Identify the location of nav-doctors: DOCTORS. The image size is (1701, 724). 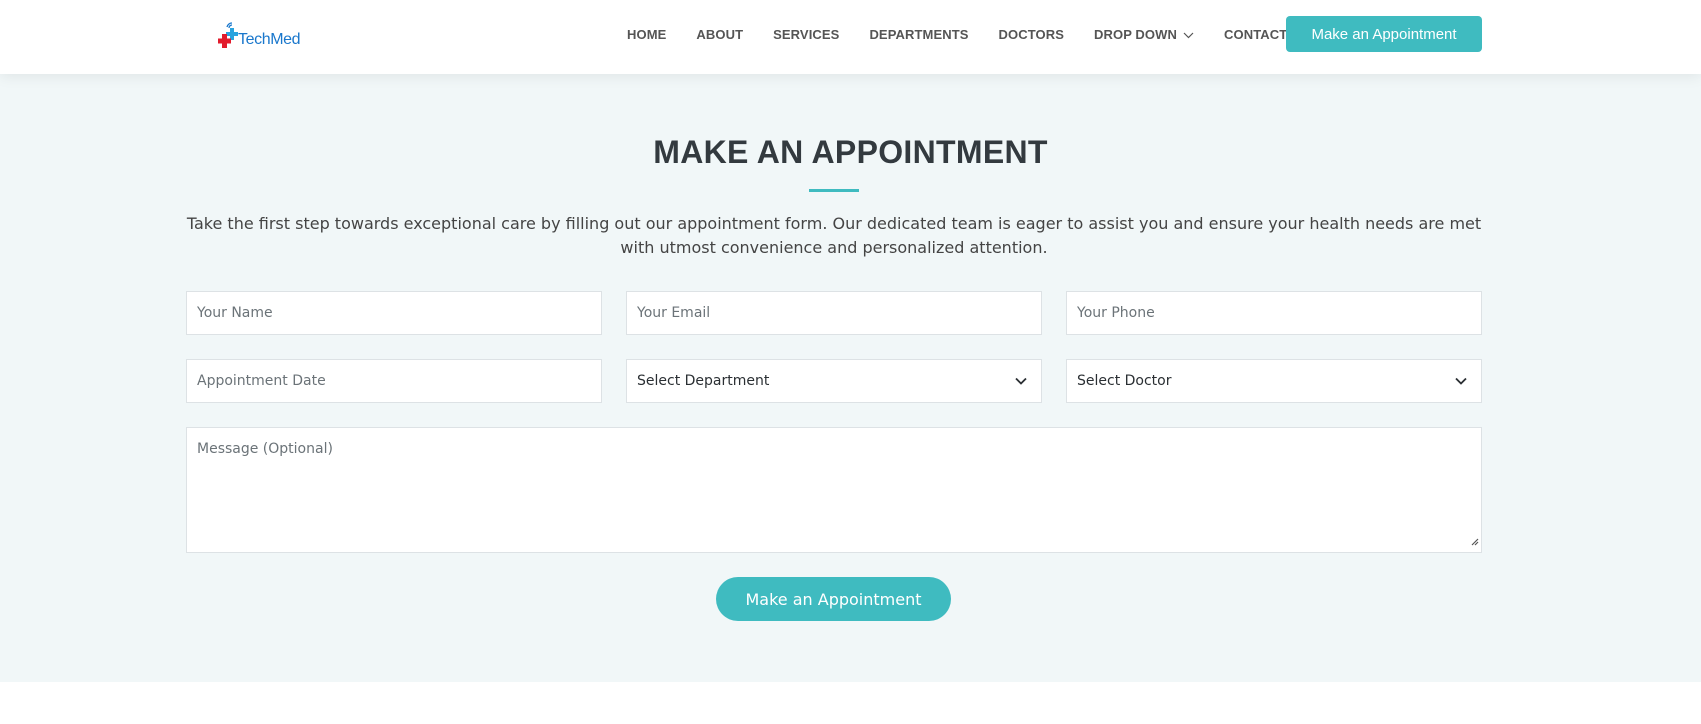
(1031, 34).